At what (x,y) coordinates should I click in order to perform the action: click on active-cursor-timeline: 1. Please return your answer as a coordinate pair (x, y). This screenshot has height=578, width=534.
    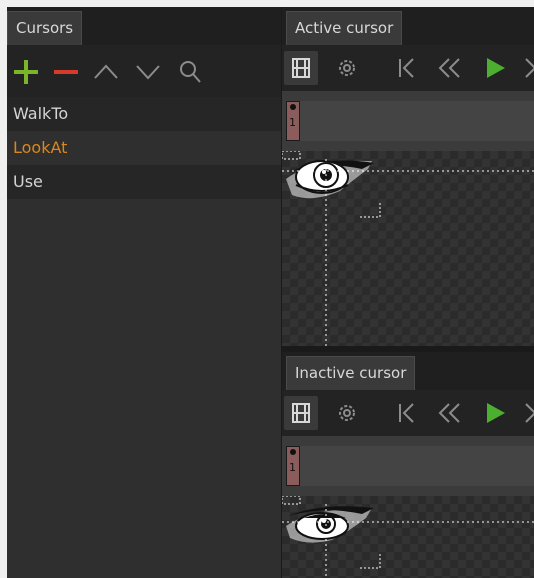
    Looking at the image, I should click on (408, 121).